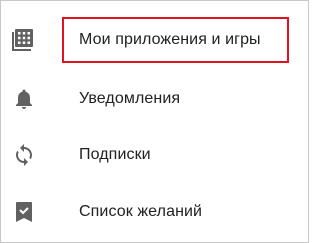 The image size is (320, 243). Describe the element at coordinates (24, 212) in the screenshot. I see `bookmark-check-icon` at that location.